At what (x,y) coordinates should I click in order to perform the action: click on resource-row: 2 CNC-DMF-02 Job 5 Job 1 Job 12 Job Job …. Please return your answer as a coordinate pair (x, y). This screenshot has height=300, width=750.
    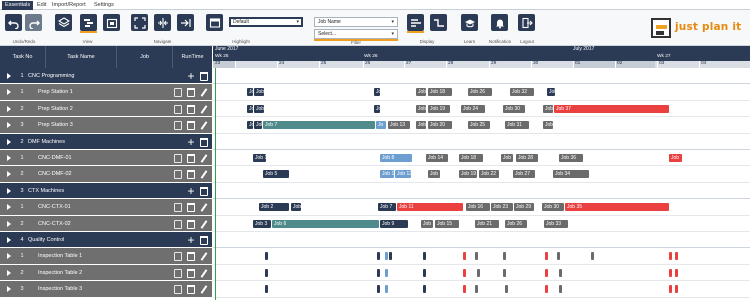
    Looking at the image, I should click on (375, 174).